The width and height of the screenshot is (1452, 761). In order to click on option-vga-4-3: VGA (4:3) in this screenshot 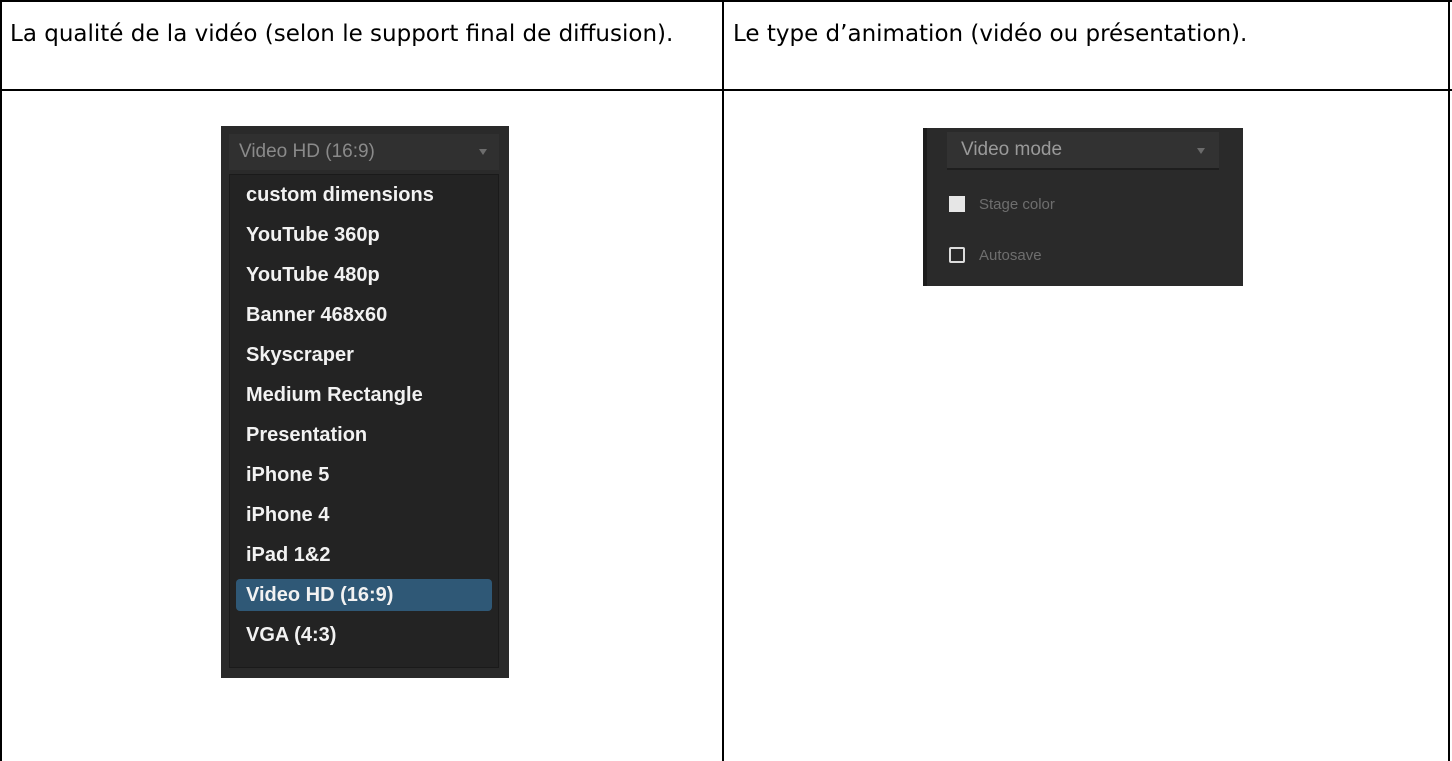, I will do `click(364, 635)`.